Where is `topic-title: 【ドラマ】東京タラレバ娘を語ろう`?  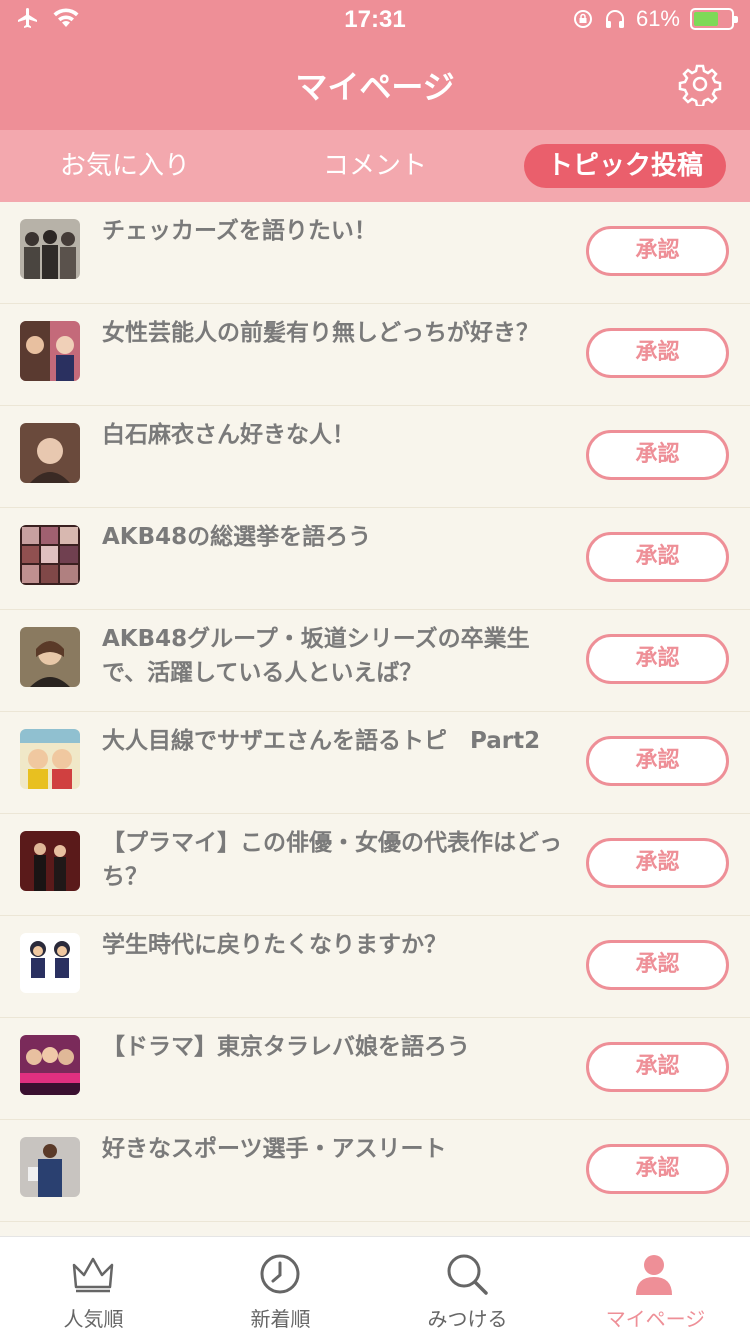
topic-title: 【ドラマ】東京タラレバ娘を語ろう is located at coordinates (286, 1047).